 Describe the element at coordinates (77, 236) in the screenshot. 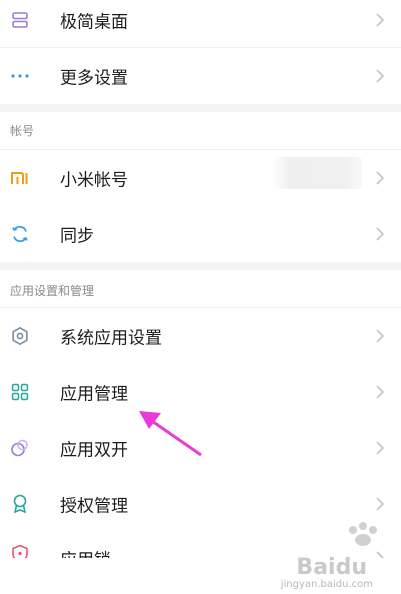

I see `row-label: 同步` at that location.